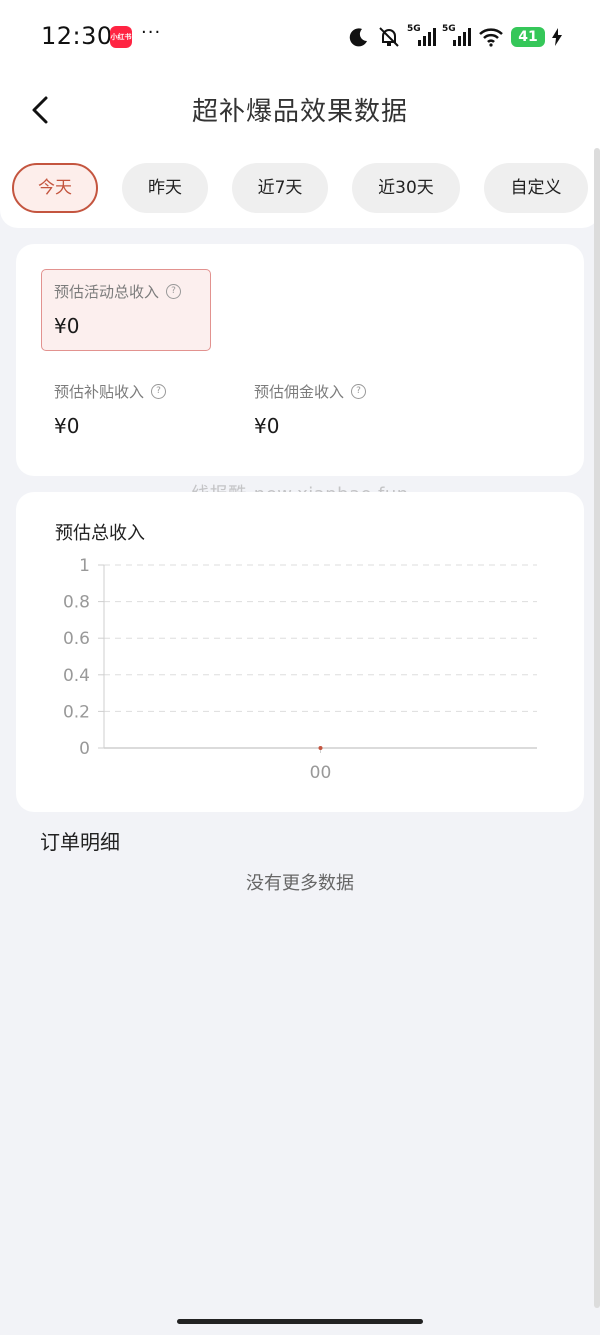  What do you see at coordinates (389, 37) in the screenshot?
I see `bell-muted-icon` at bounding box center [389, 37].